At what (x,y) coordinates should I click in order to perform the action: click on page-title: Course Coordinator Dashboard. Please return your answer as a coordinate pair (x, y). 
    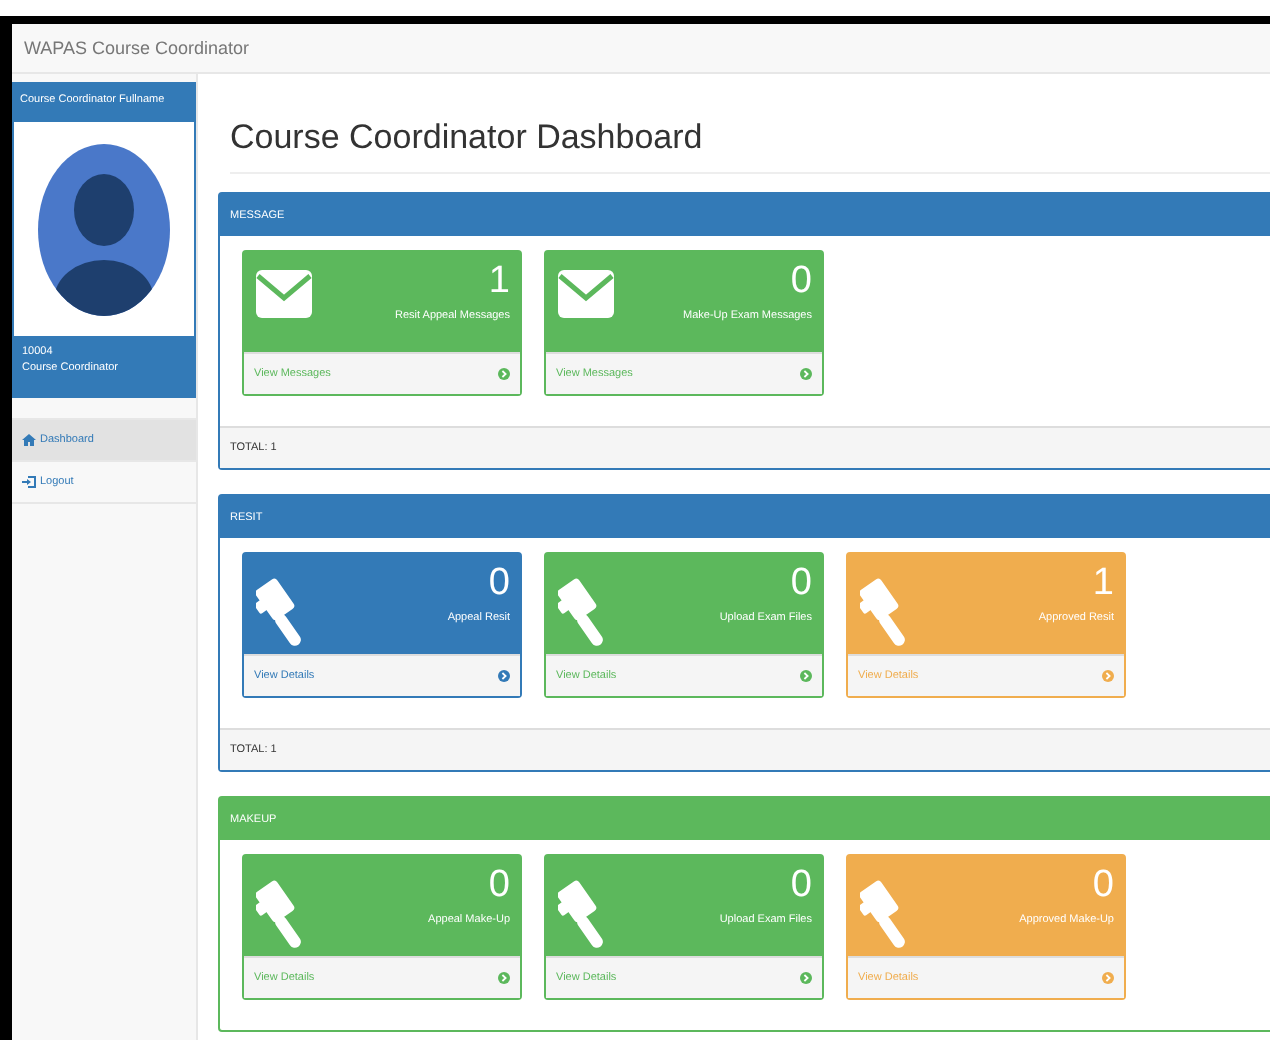
    Looking at the image, I should click on (750, 146).